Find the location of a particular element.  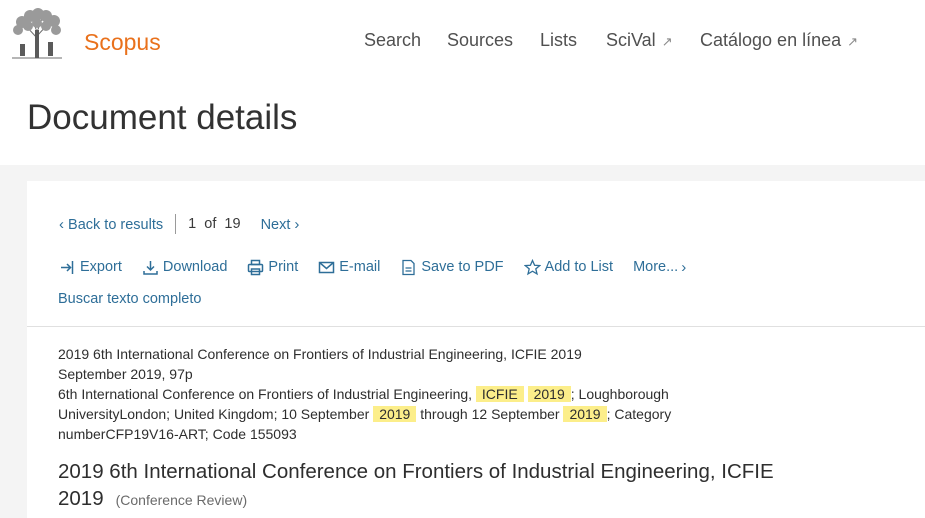

export-icon is located at coordinates (67, 267).